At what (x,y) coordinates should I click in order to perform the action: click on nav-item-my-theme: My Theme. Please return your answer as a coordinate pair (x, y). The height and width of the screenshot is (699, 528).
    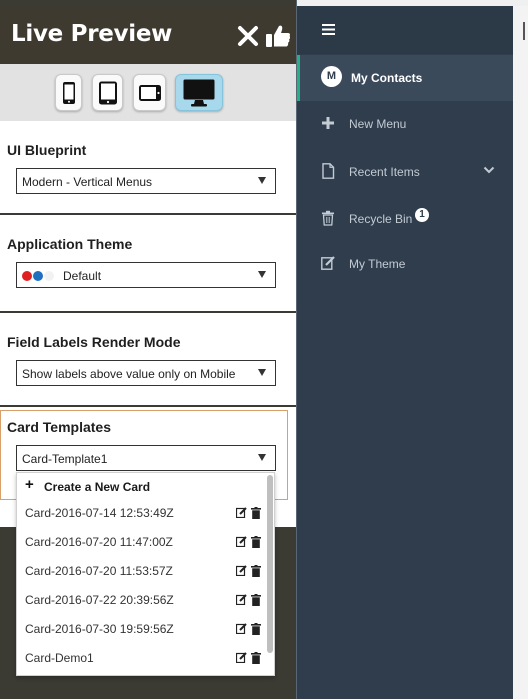
    Looking at the image, I should click on (405, 264).